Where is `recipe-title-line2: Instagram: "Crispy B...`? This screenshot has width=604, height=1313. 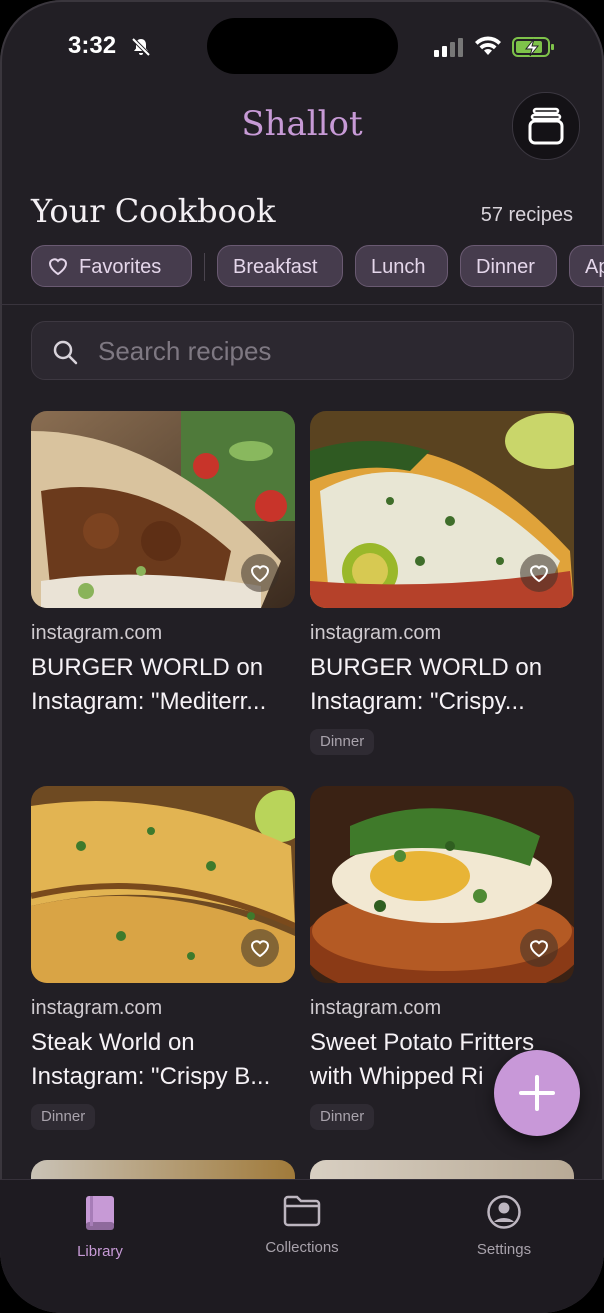
recipe-title-line2: Instagram: "Crispy B... is located at coordinates (151, 1076).